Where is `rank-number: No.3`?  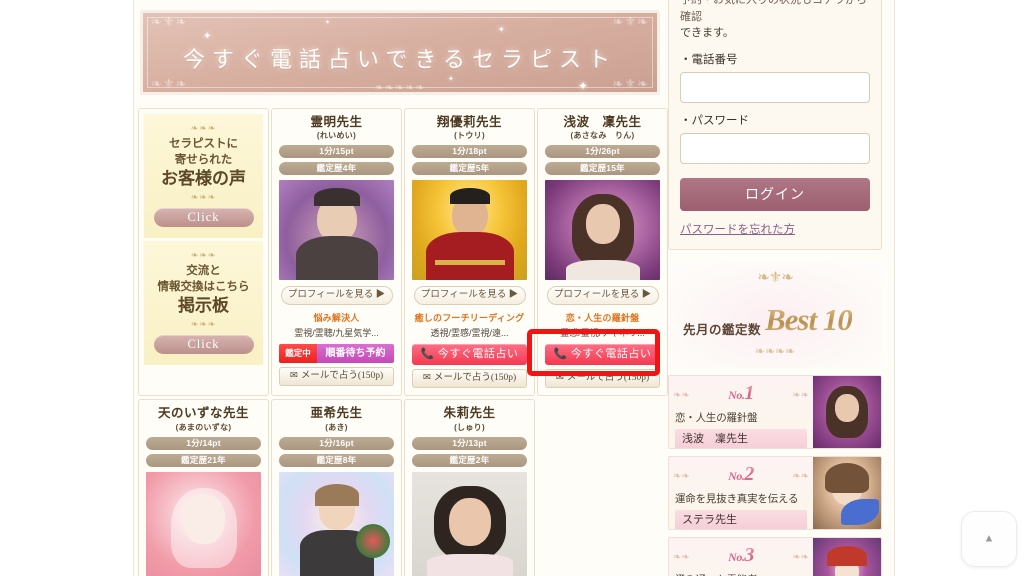
rank-number: No.3 is located at coordinates (741, 555).